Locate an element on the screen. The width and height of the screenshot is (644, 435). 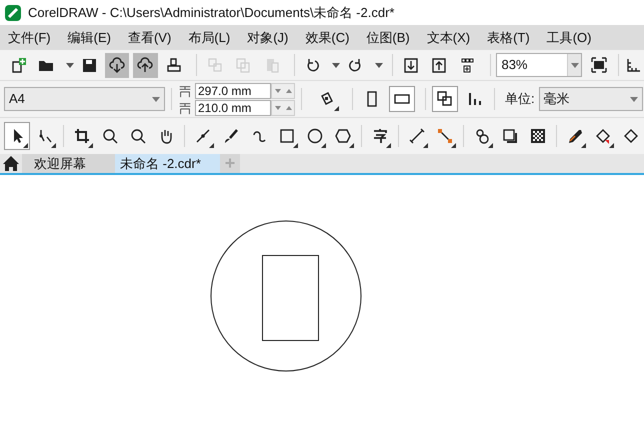
page-width-icon is located at coordinates (185, 91).